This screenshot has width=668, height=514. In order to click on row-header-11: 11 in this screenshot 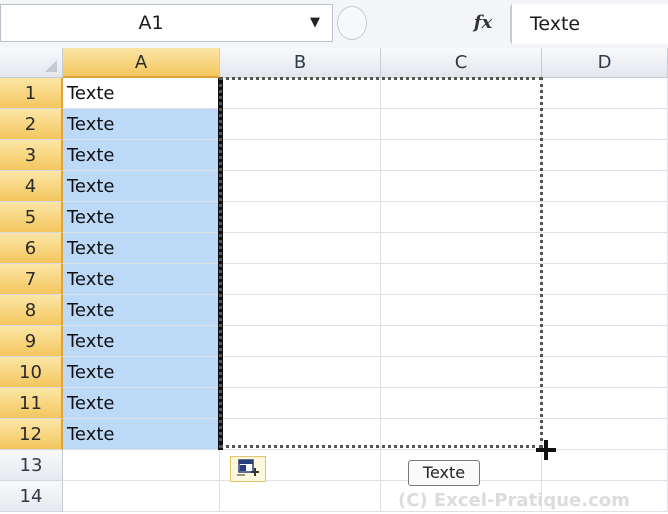, I will do `click(31, 403)`.